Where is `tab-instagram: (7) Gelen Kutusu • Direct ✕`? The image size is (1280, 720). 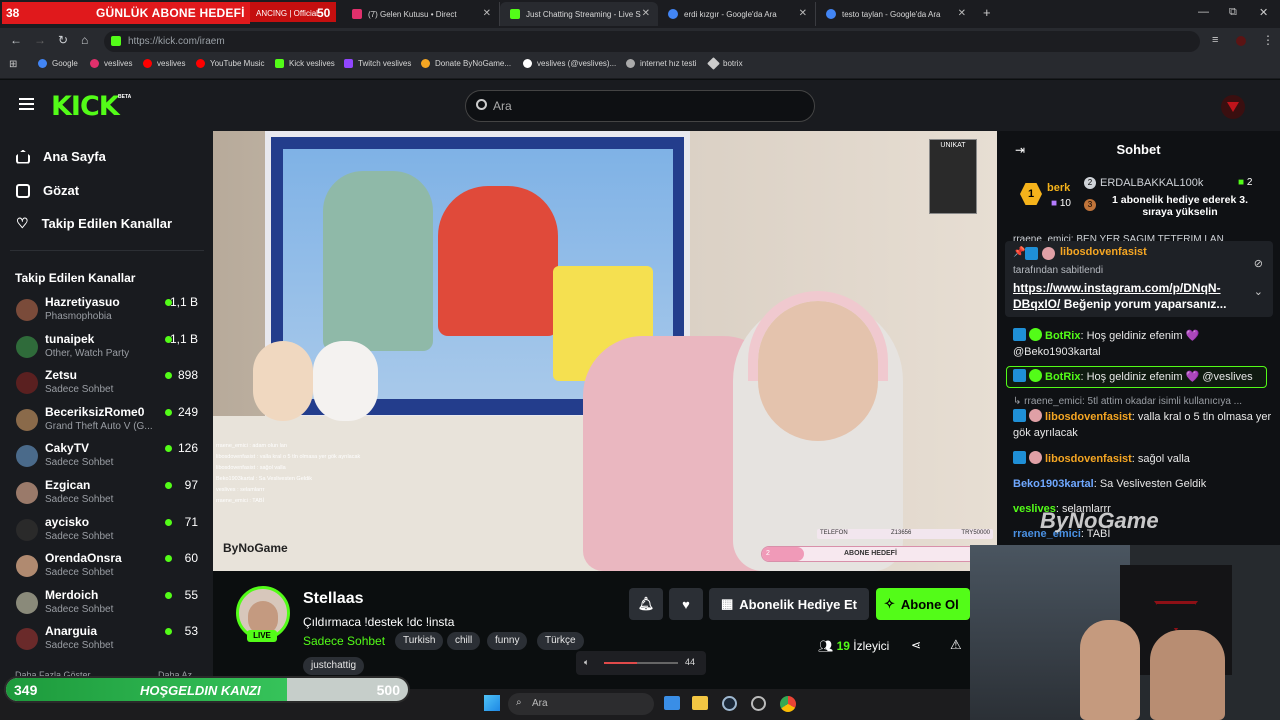 tab-instagram: (7) Gelen Kutusu • Direct ✕ is located at coordinates (421, 14).